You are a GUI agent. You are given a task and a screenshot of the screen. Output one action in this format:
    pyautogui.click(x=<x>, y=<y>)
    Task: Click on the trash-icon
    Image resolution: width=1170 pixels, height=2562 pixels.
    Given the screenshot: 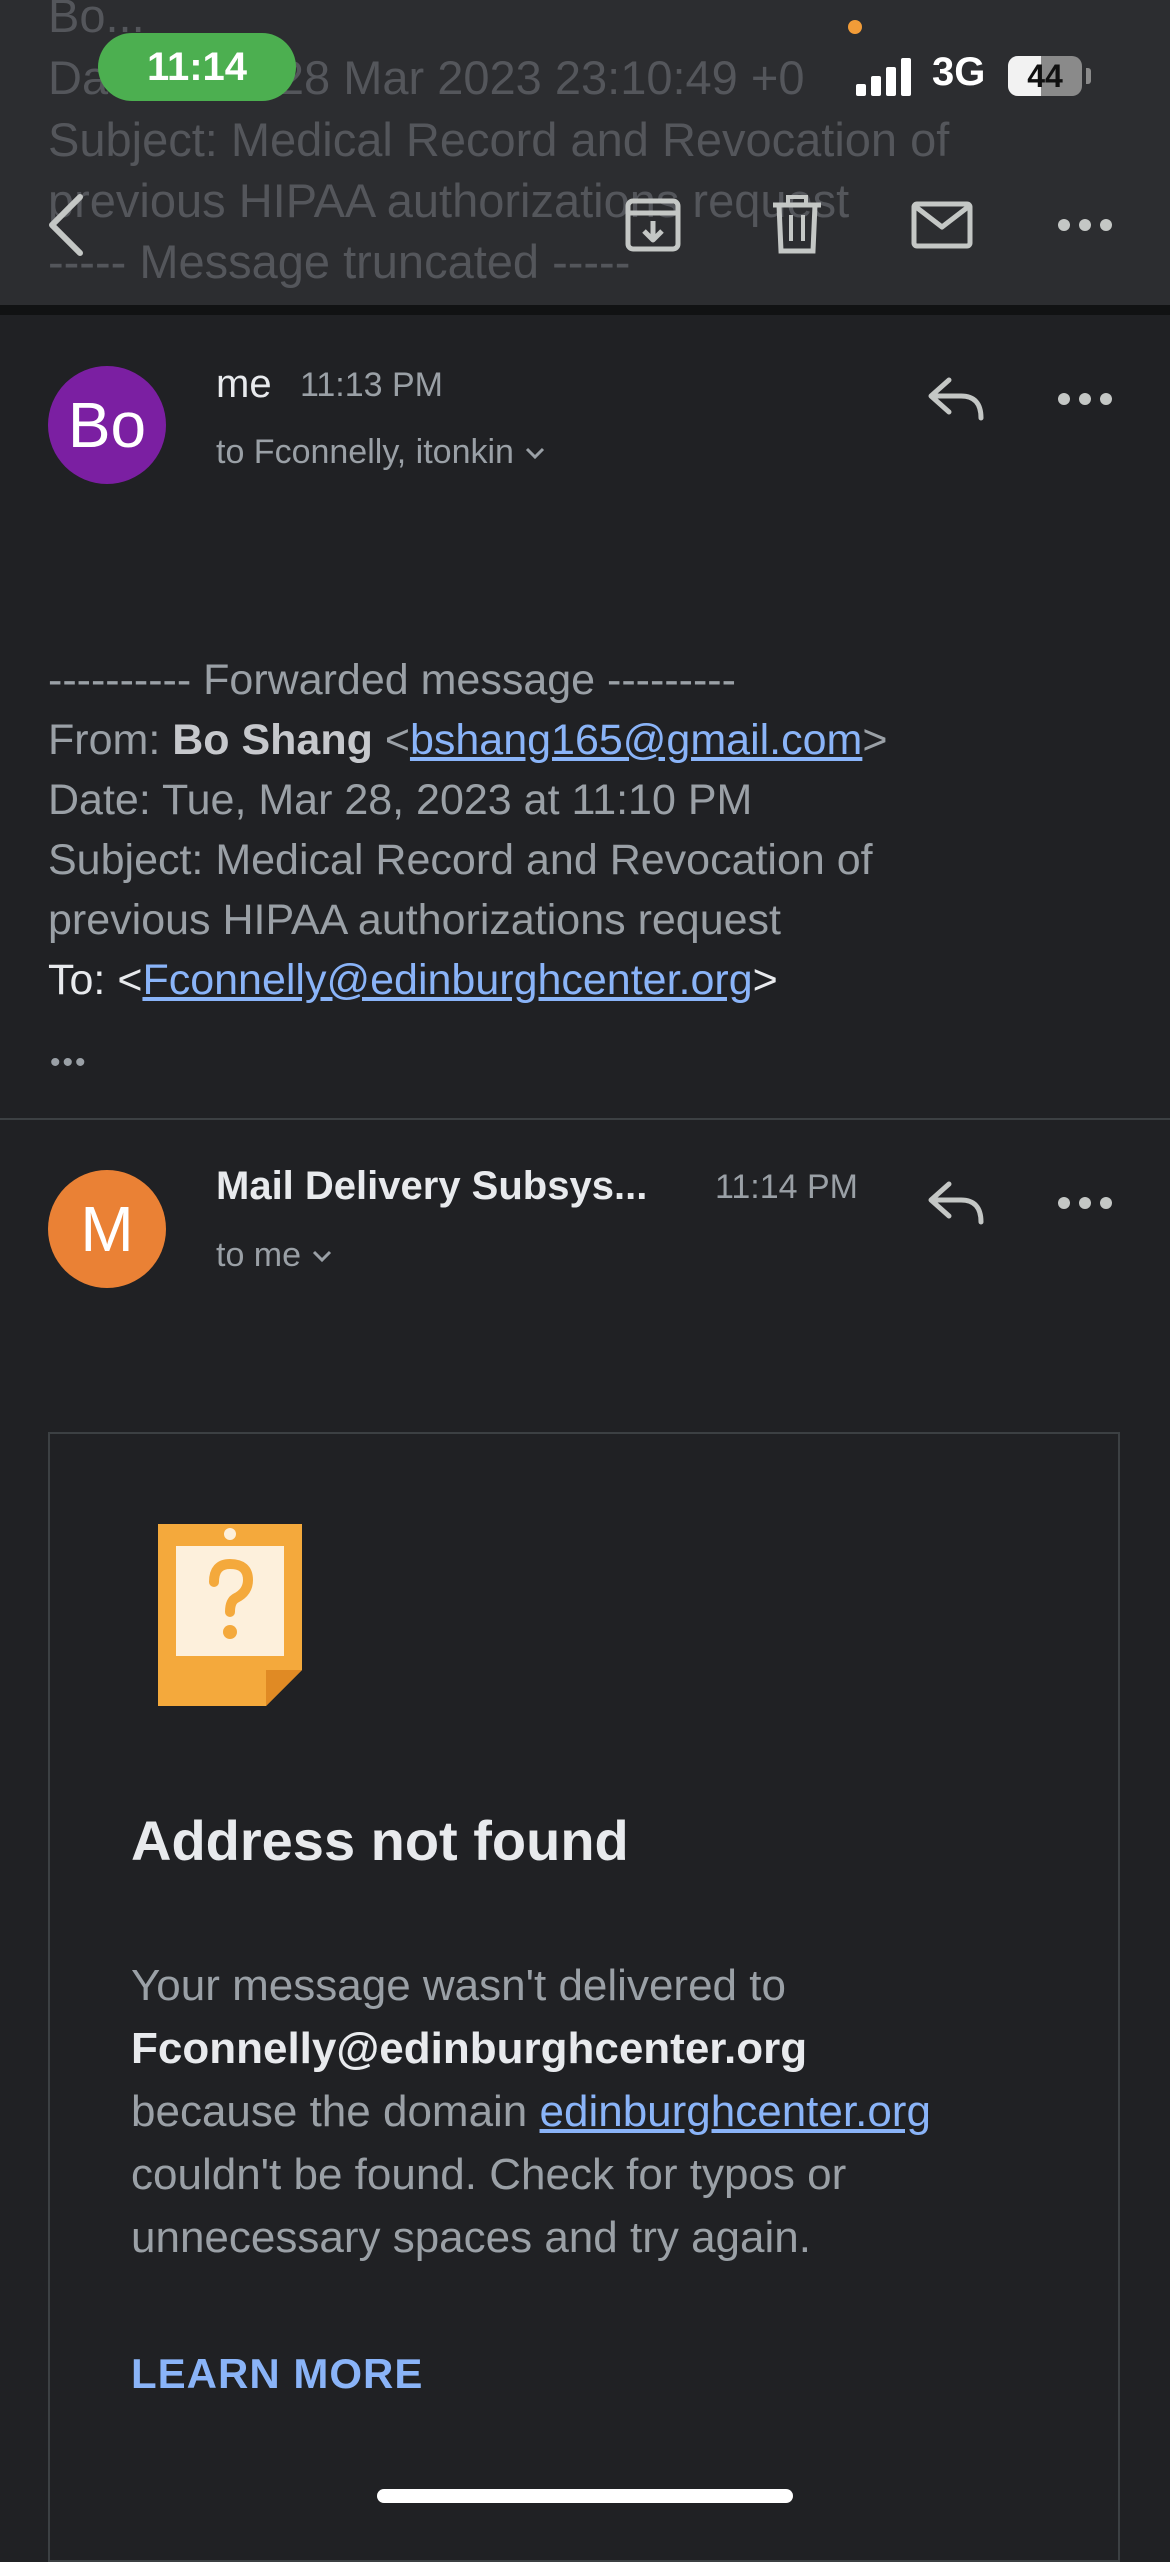 What is the action you would take?
    pyautogui.click(x=797, y=224)
    